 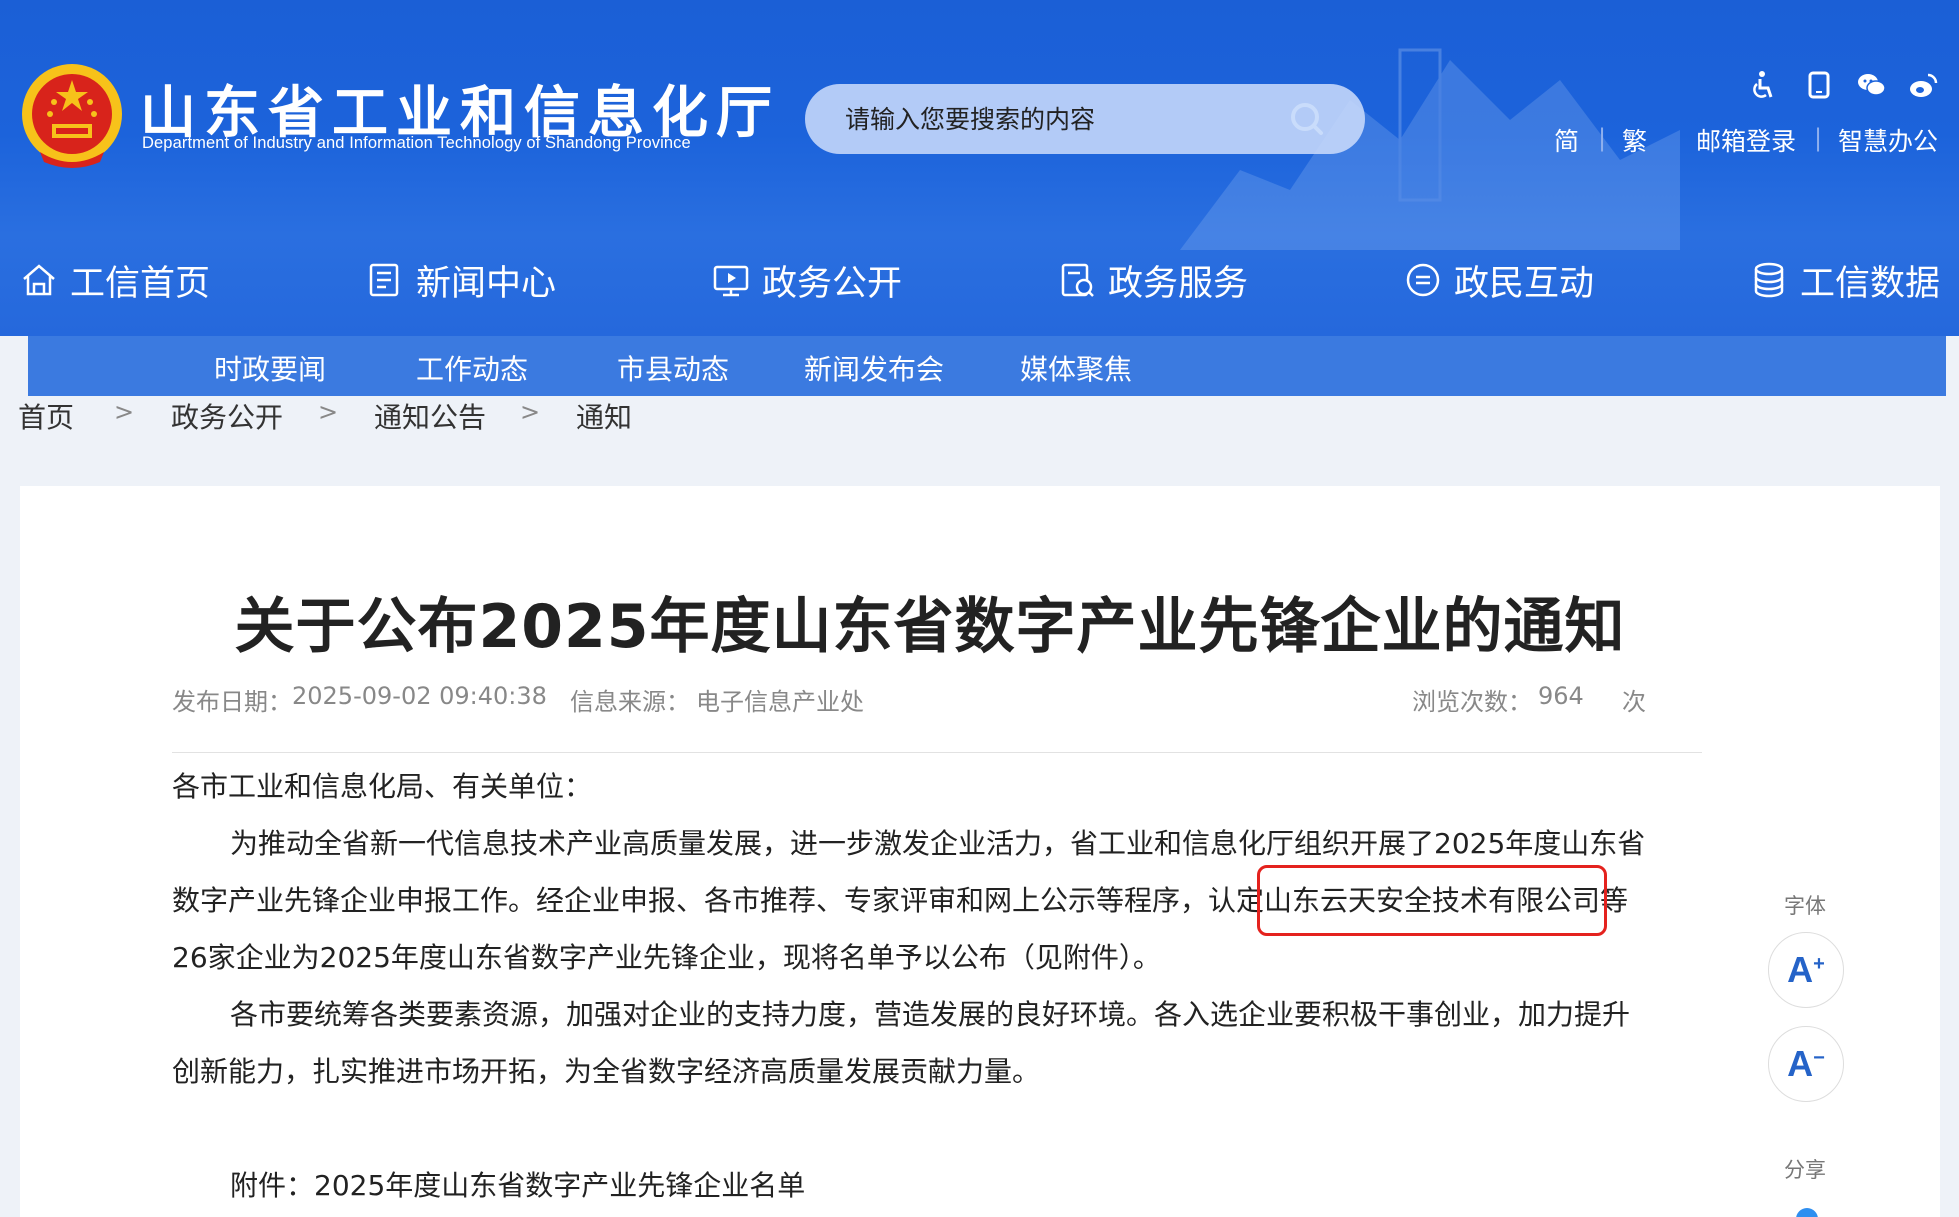 What do you see at coordinates (1746, 140) in the screenshot?
I see `mail-login-link: 邮箱登录` at bounding box center [1746, 140].